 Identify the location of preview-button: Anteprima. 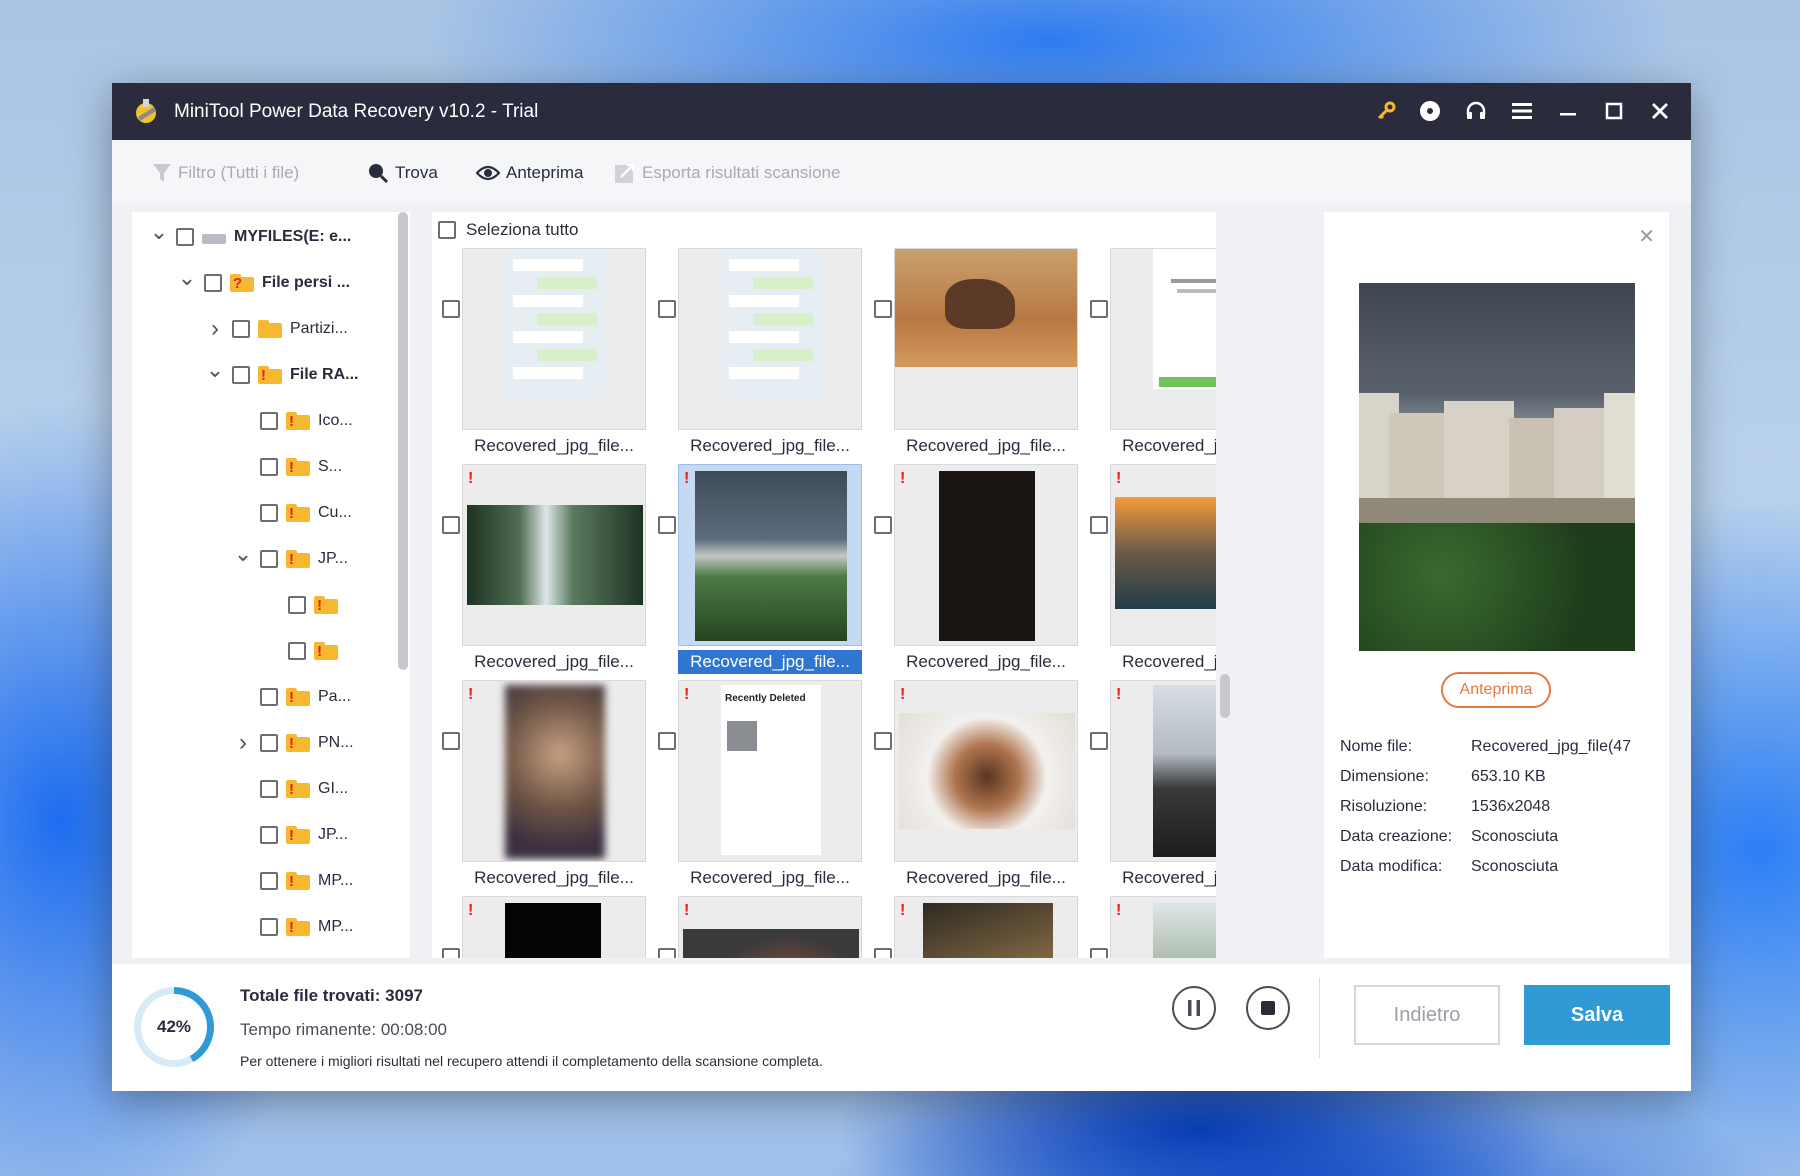
(529, 173).